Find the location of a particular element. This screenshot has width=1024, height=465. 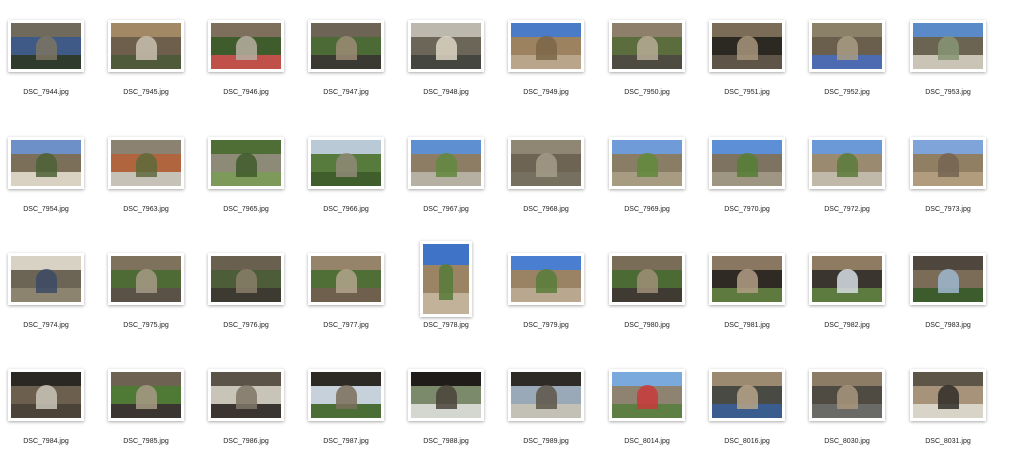

file-item: DSC_8014.jpg is located at coordinates (647, 407).